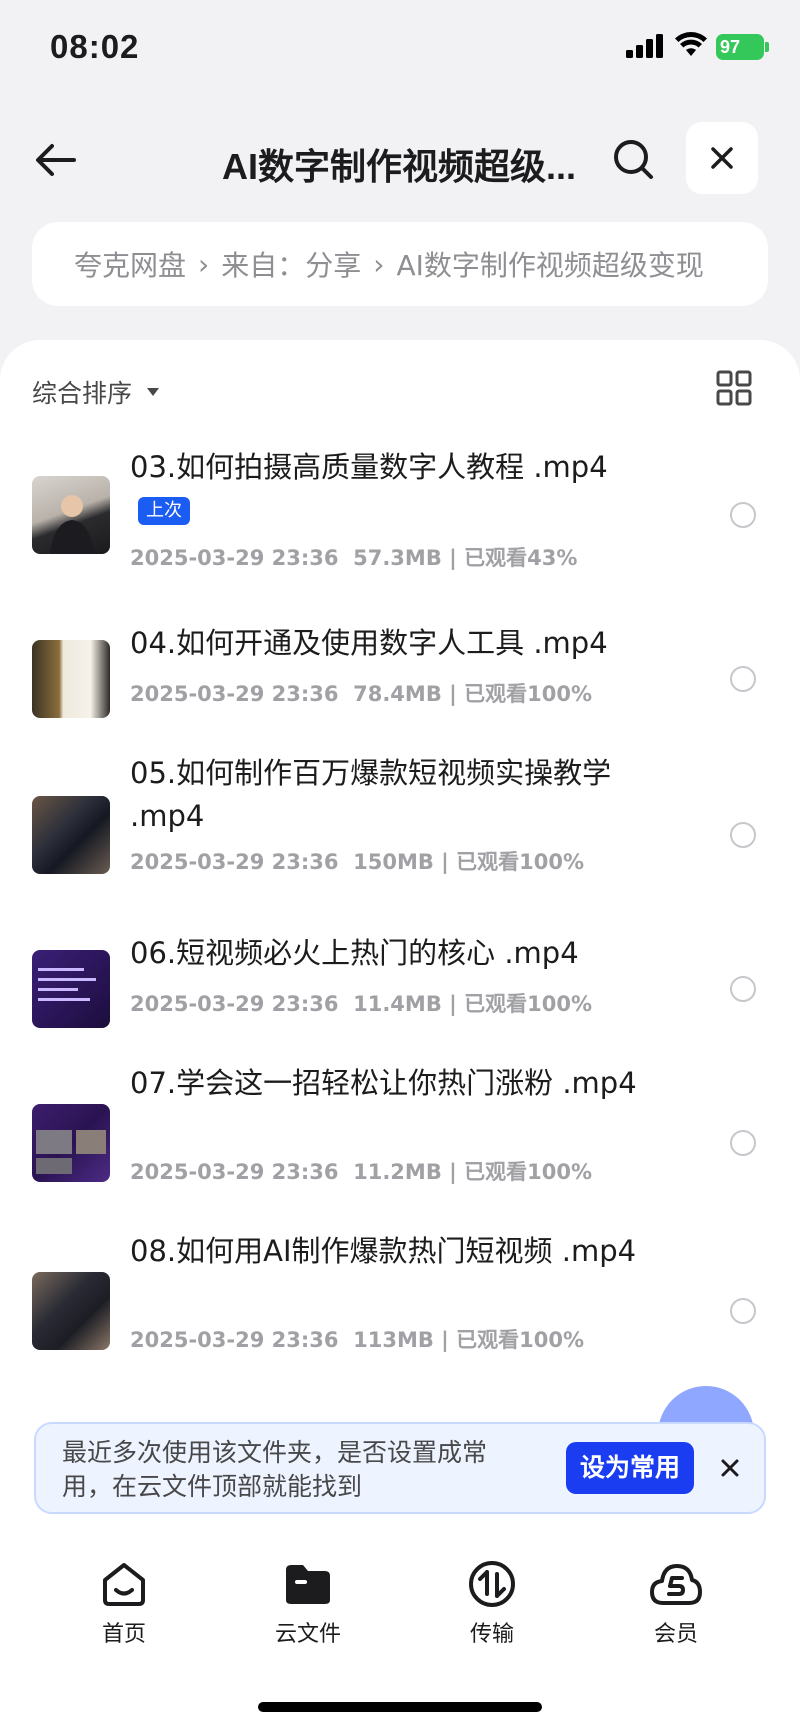  What do you see at coordinates (400, 1611) in the screenshot?
I see `bottom-tab-bar: 首页 云文件 传输 会员` at bounding box center [400, 1611].